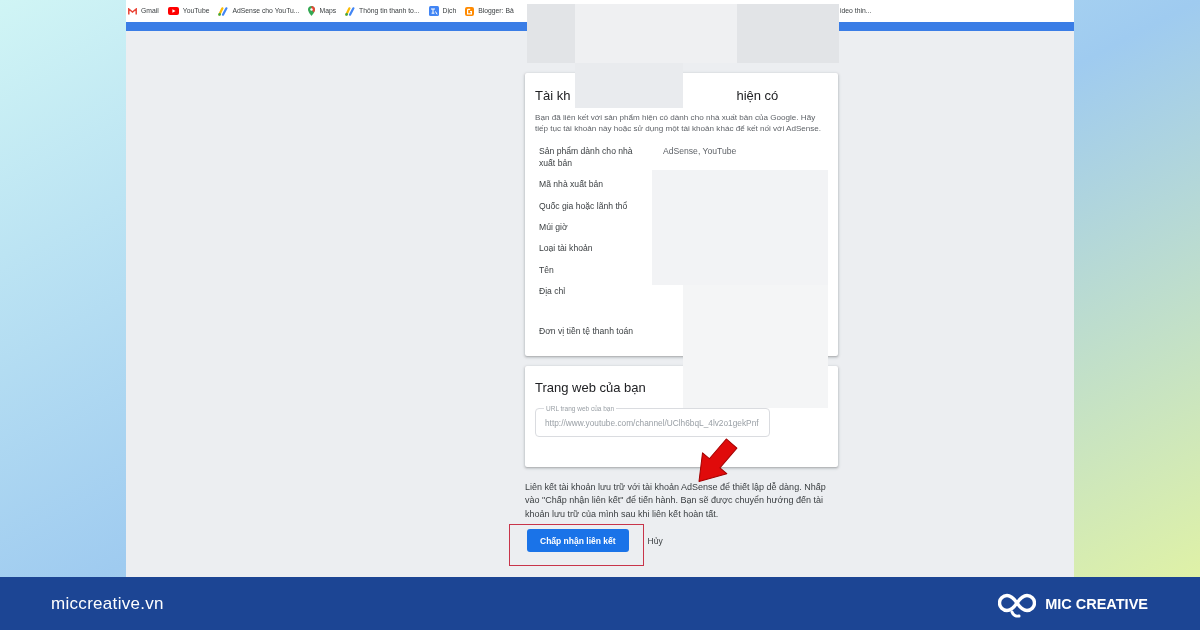 The width and height of the screenshot is (1200, 630). What do you see at coordinates (586, 330) in the screenshot?
I see `info-label: Đơn vị tiền tệ thanh toán` at bounding box center [586, 330].